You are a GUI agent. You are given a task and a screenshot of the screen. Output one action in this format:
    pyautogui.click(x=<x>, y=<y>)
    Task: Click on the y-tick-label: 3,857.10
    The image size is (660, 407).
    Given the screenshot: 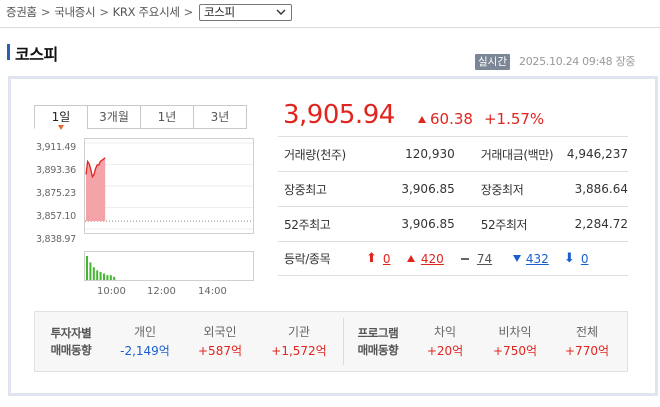 What is the action you would take?
    pyautogui.click(x=56, y=216)
    